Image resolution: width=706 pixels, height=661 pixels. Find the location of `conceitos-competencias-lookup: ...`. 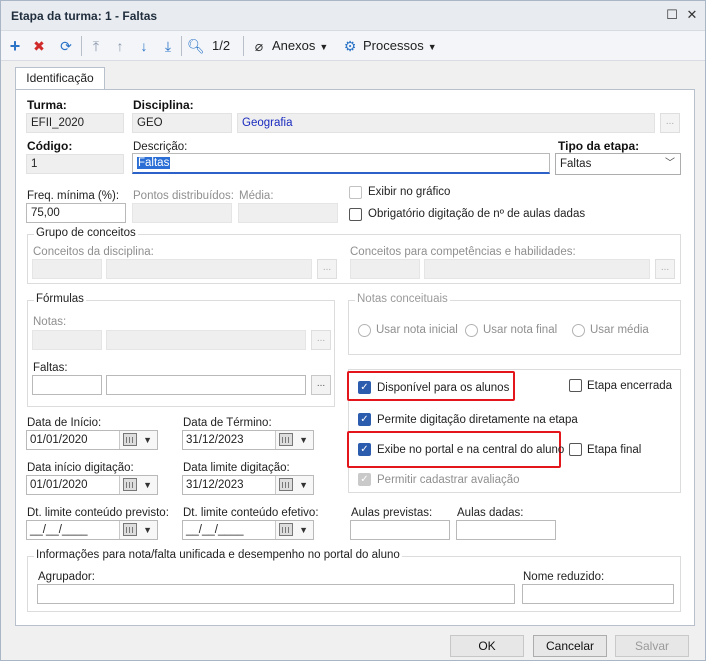

conceitos-competencias-lookup: ... is located at coordinates (665, 269).